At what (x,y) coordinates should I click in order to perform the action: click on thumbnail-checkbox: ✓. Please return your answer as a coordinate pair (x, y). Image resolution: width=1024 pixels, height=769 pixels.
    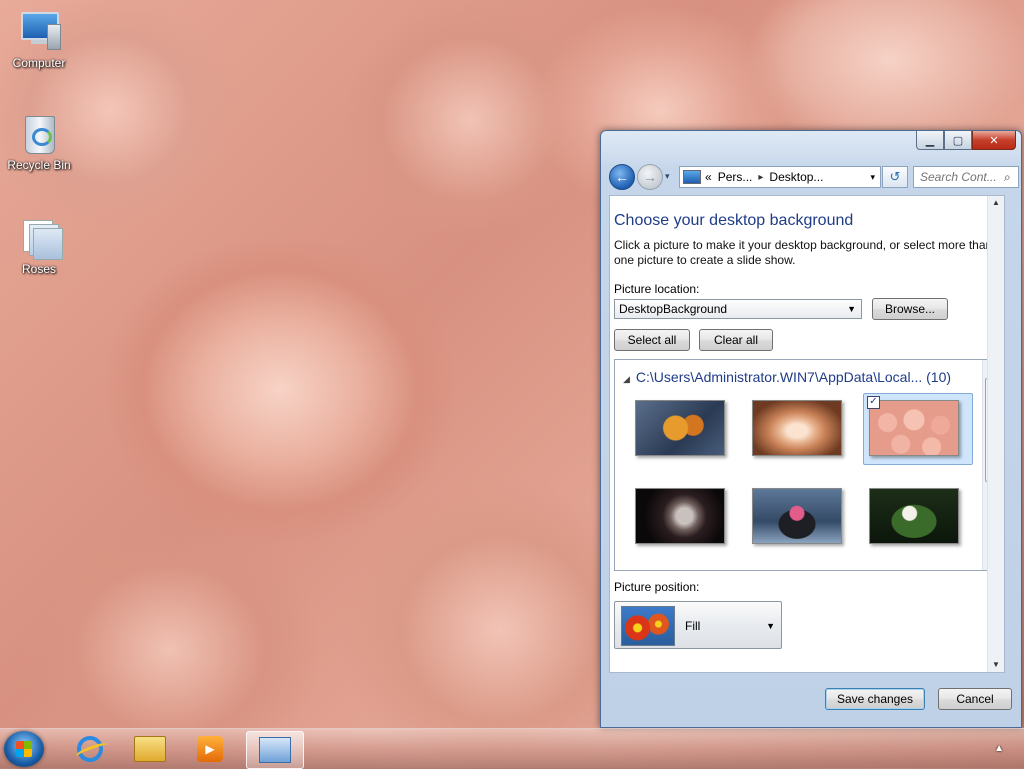
    Looking at the image, I should click on (873, 402).